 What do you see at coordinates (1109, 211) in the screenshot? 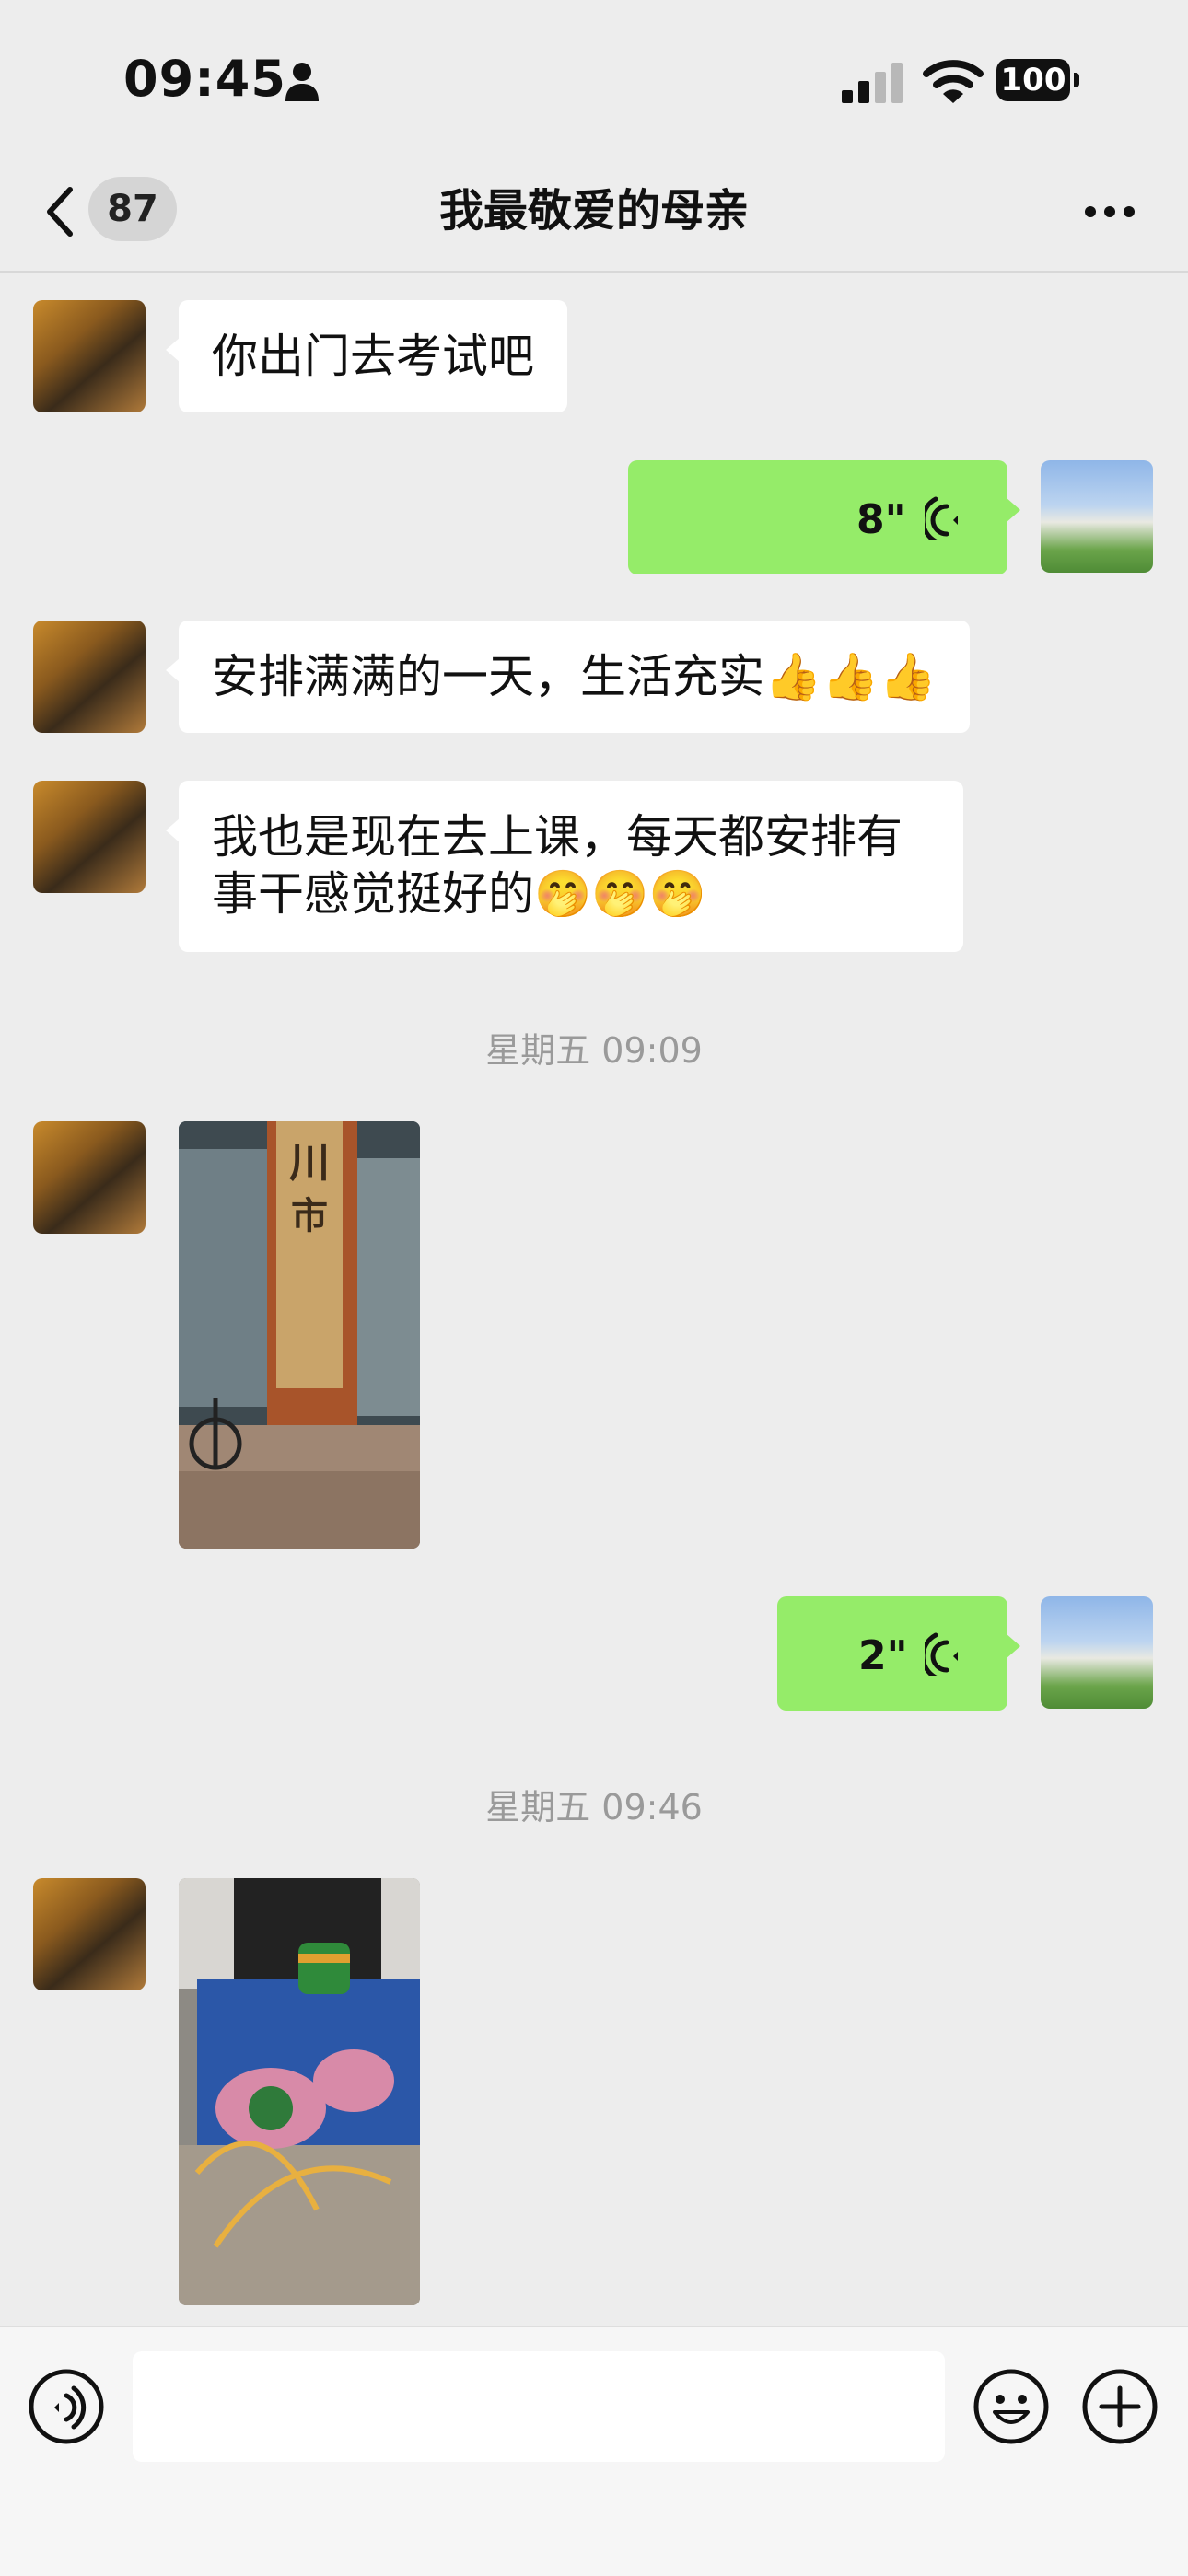
I see `more-dots-icon` at bounding box center [1109, 211].